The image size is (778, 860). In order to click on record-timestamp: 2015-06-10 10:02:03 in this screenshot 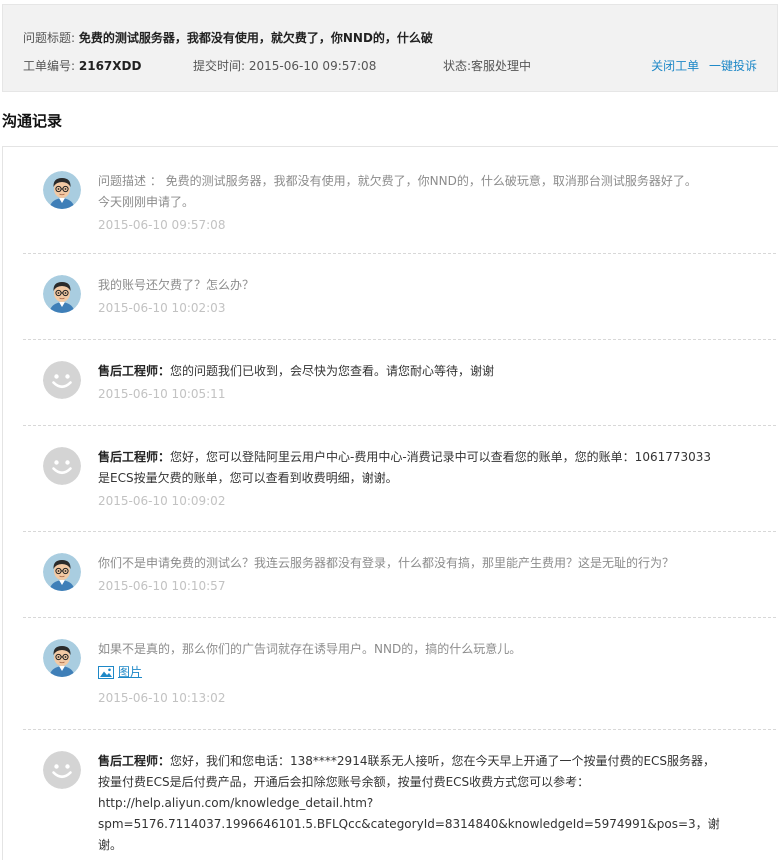, I will do `click(162, 308)`.